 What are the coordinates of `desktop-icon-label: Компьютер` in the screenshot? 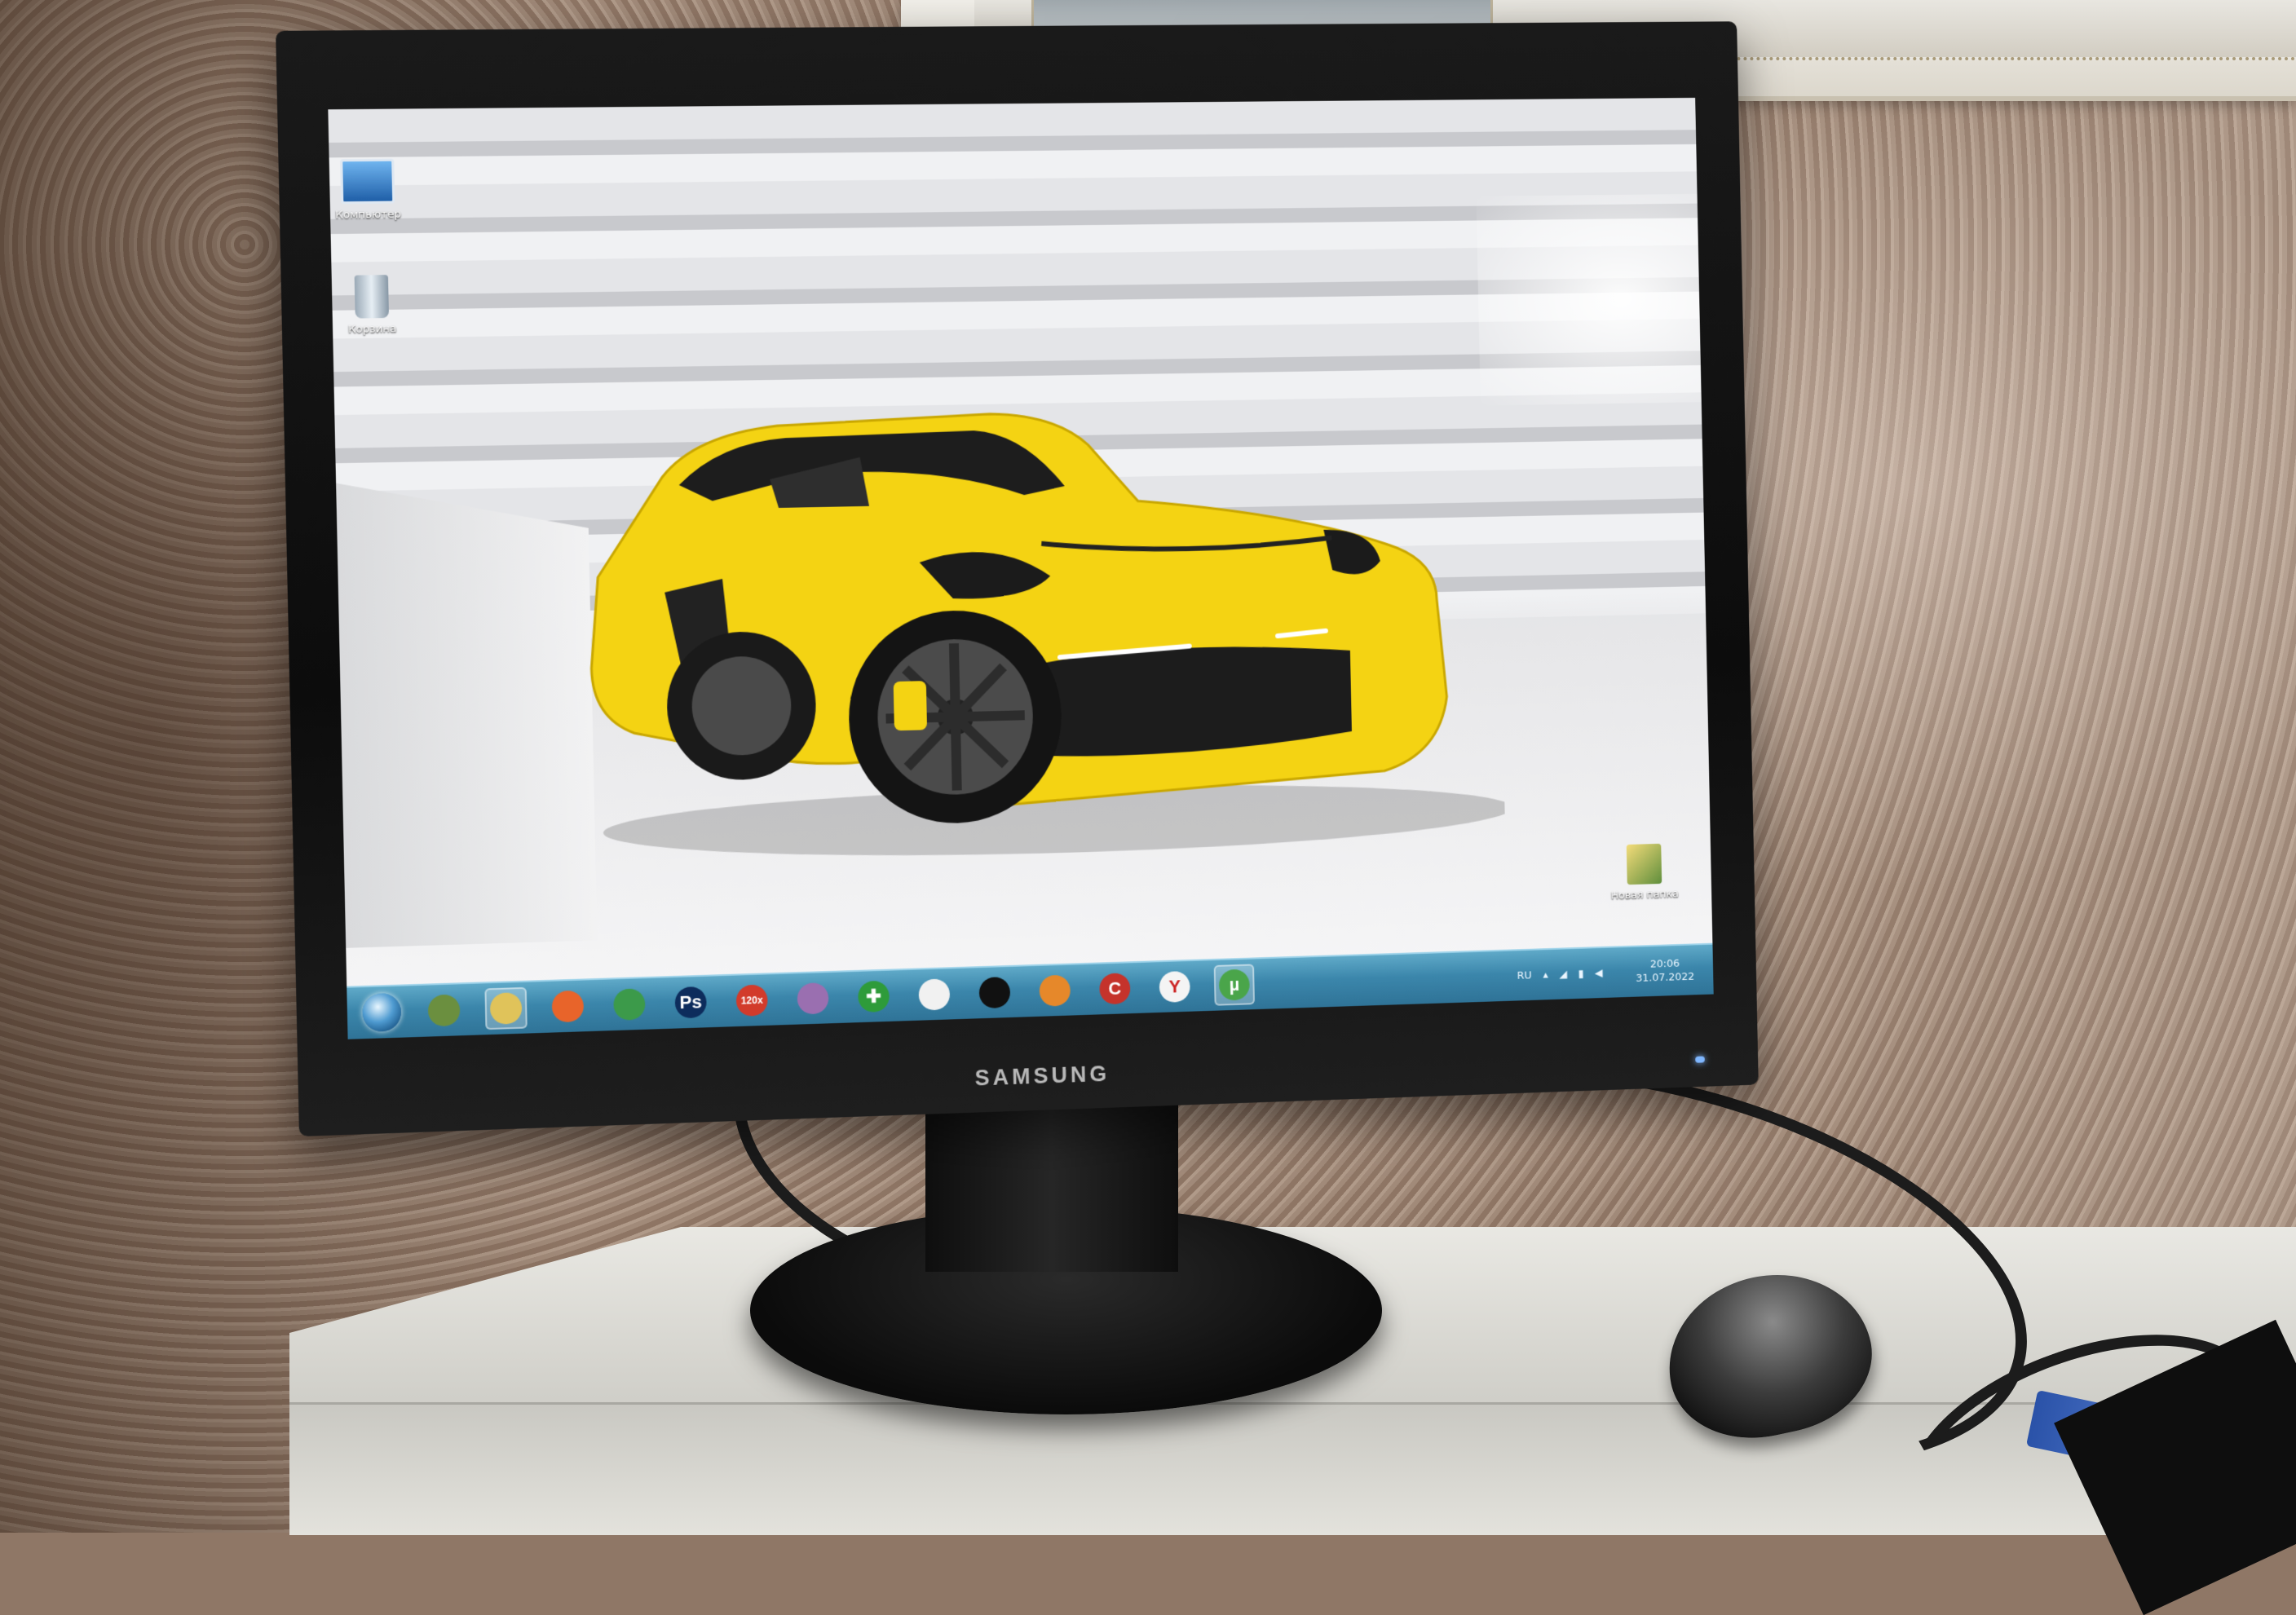 It's located at (371, 215).